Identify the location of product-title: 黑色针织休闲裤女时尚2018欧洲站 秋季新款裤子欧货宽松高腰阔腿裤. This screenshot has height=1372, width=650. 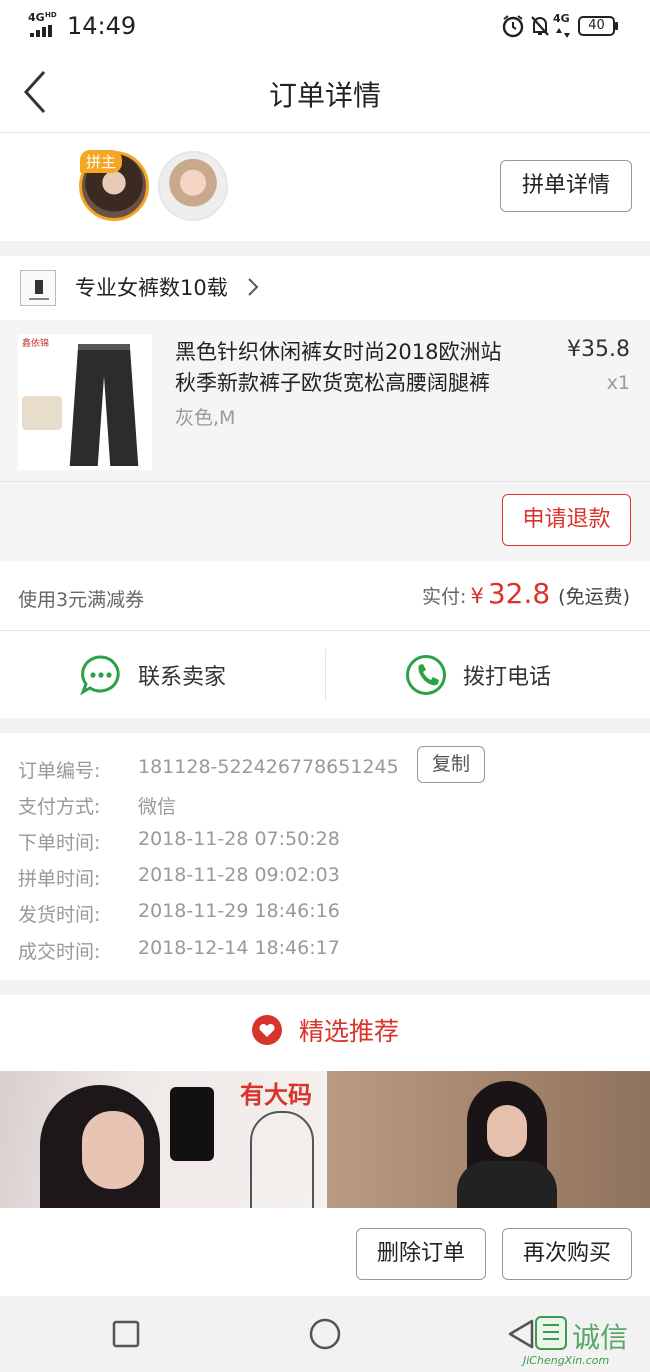
(360, 368).